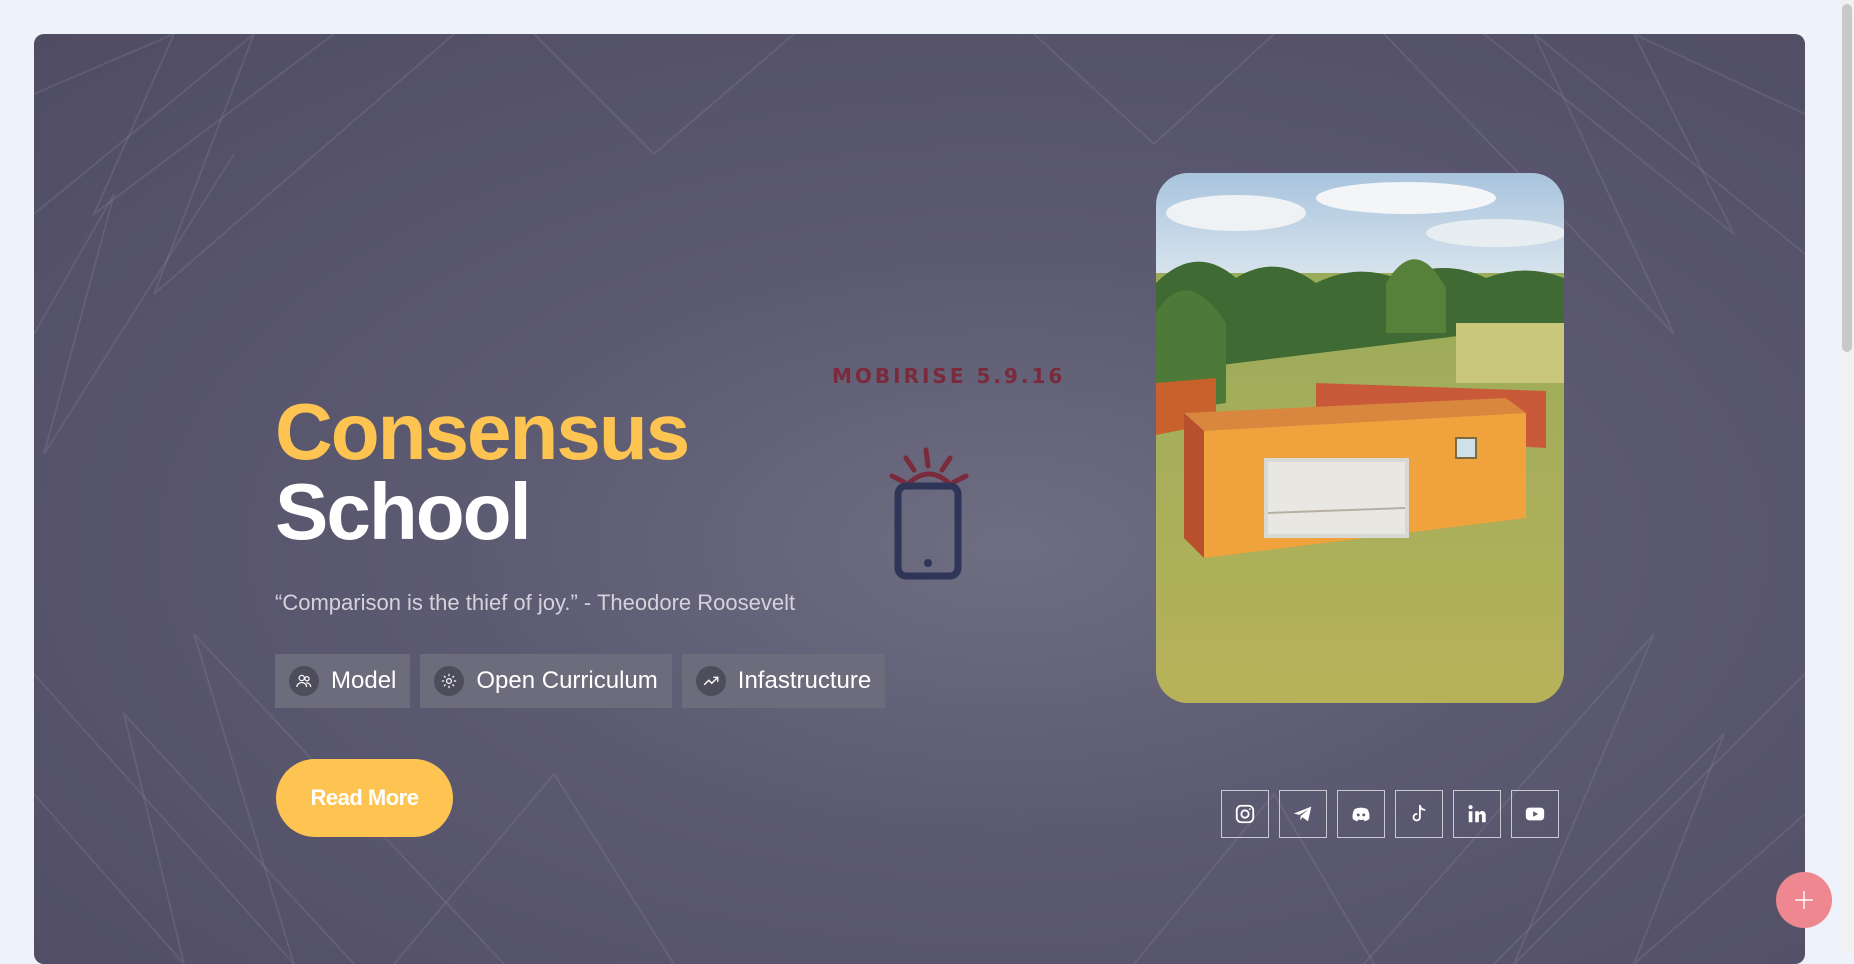 This screenshot has width=1854, height=964. I want to click on chip-label: Infastructure, so click(804, 680).